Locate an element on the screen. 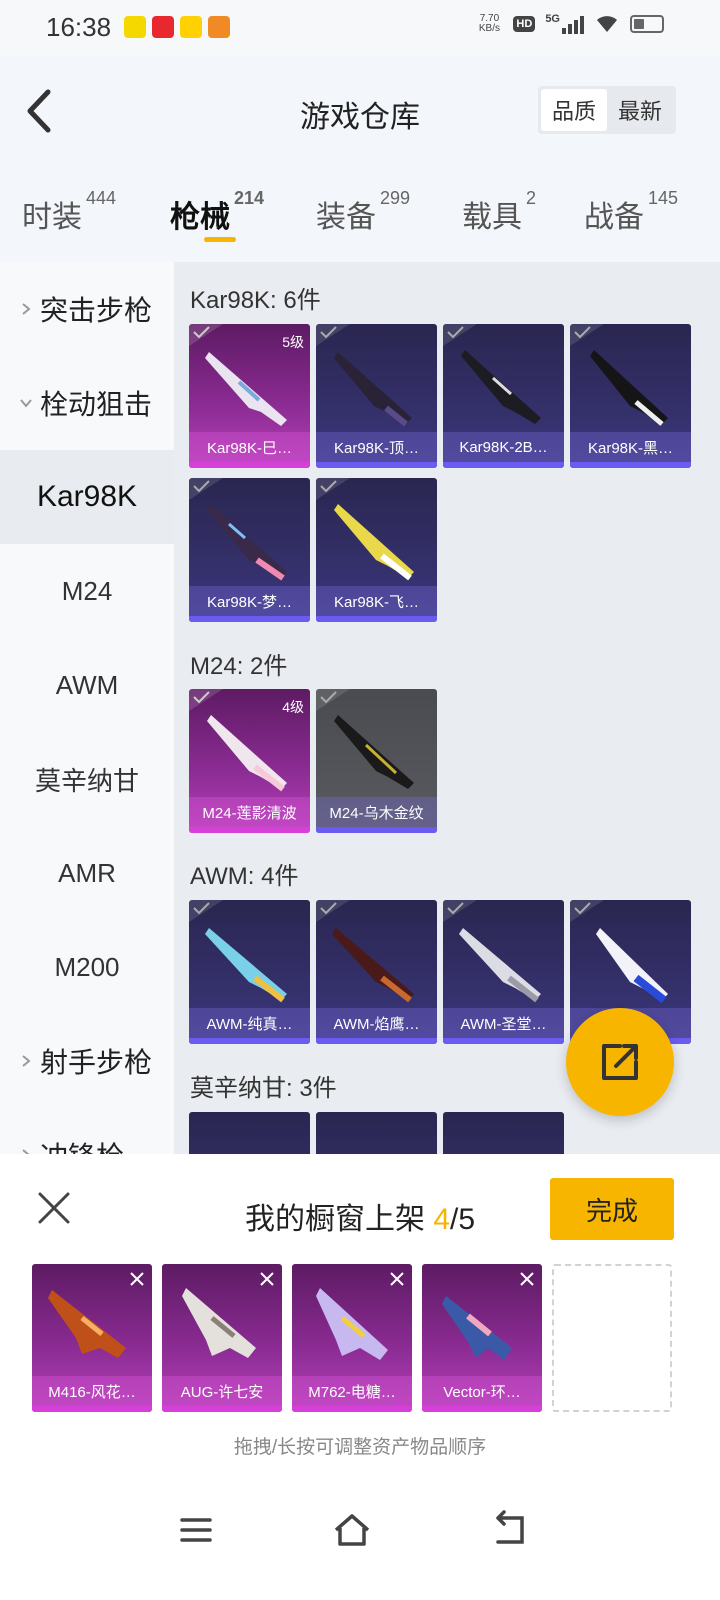 The height and width of the screenshot is (1600, 720). network-type: 5G is located at coordinates (552, 19).